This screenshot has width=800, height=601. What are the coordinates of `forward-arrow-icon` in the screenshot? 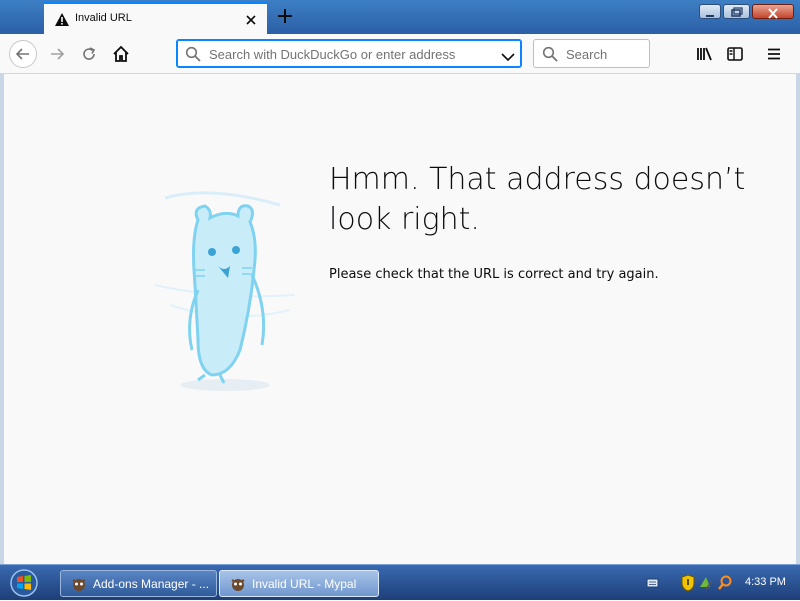 It's located at (58, 54).